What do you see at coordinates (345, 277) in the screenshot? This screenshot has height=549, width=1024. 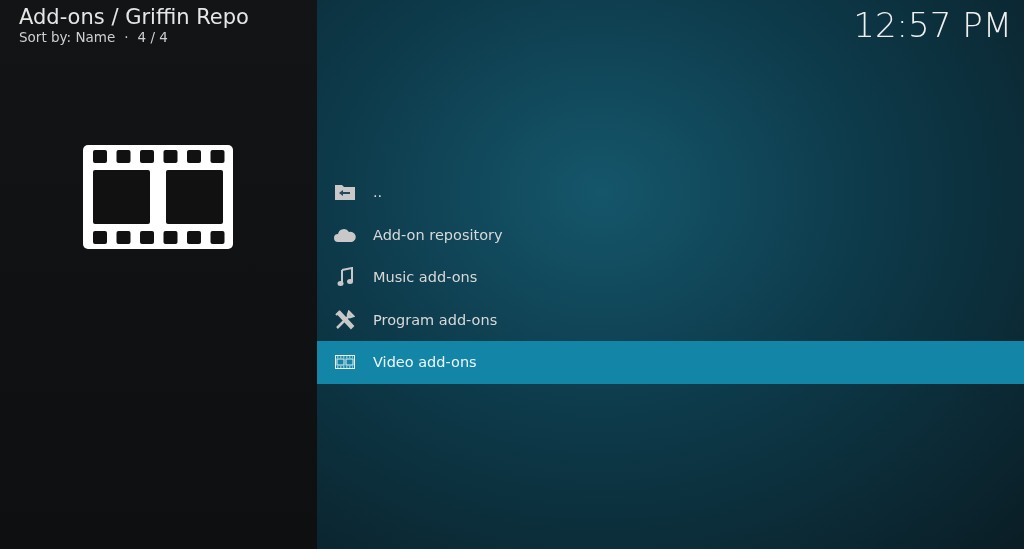 I see `music-note-icon` at bounding box center [345, 277].